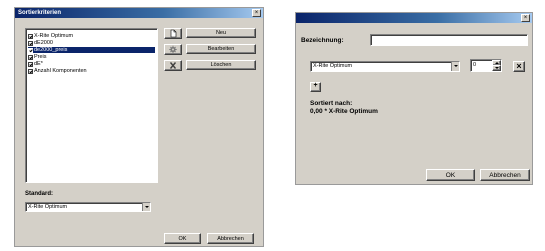 The image size is (545, 251). I want to click on list-item: dE2000, so click(40, 43).